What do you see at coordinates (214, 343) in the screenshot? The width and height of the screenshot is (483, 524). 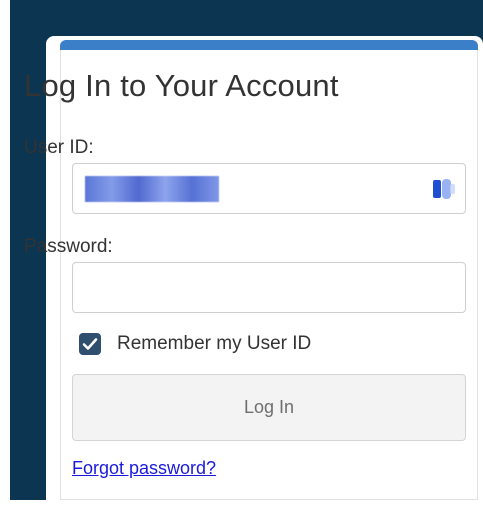 I see `remember-label: Remember my User ID` at bounding box center [214, 343].